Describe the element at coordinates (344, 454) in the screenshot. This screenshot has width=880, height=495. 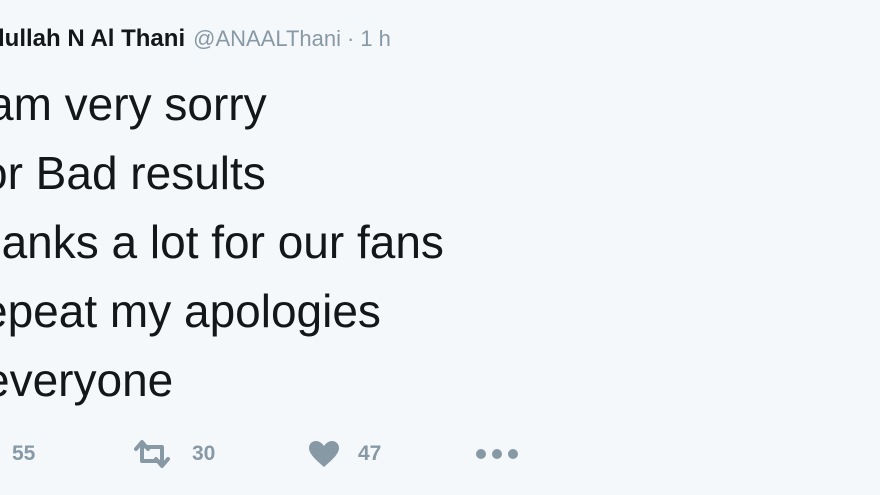
I see `like-button: 47` at that location.